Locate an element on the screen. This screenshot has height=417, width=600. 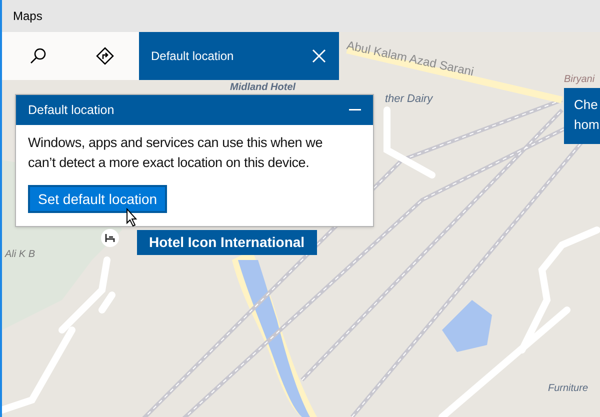
place-label: Furniture is located at coordinates (568, 389).